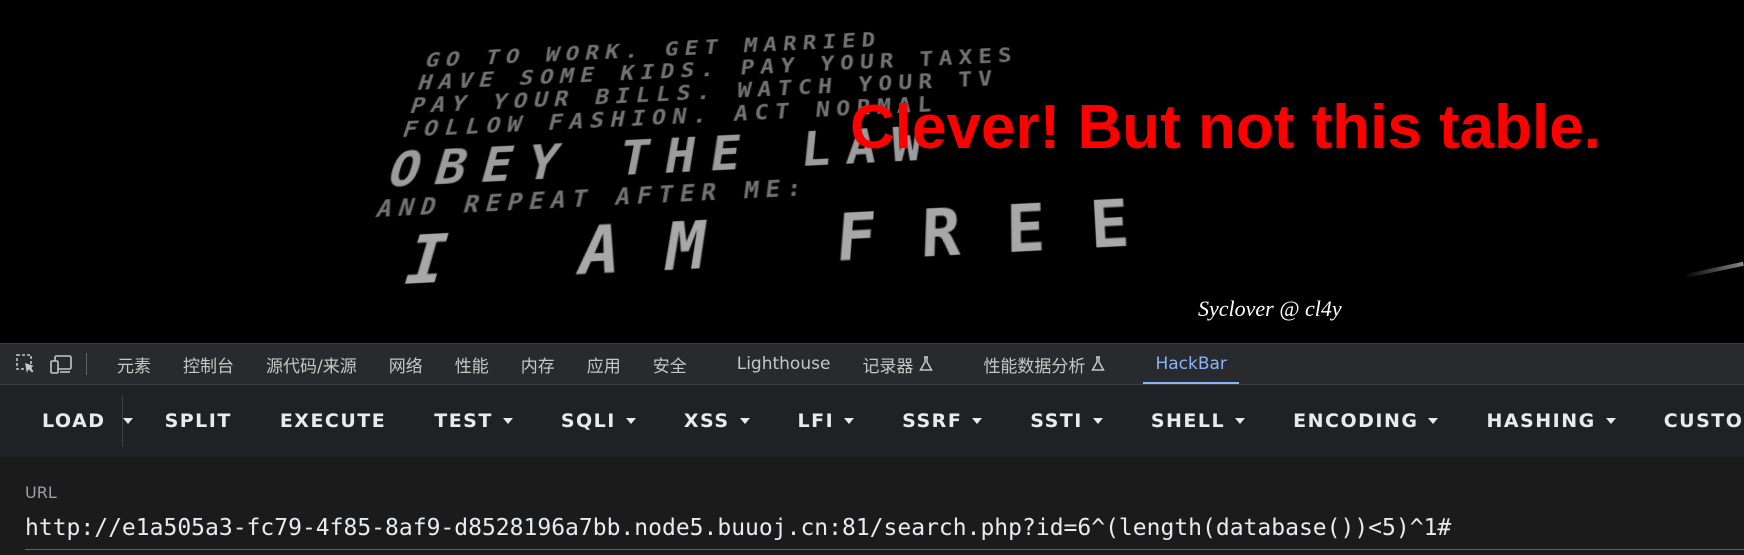 The height and width of the screenshot is (555, 1744). I want to click on tab-label: 记录器, so click(888, 366).